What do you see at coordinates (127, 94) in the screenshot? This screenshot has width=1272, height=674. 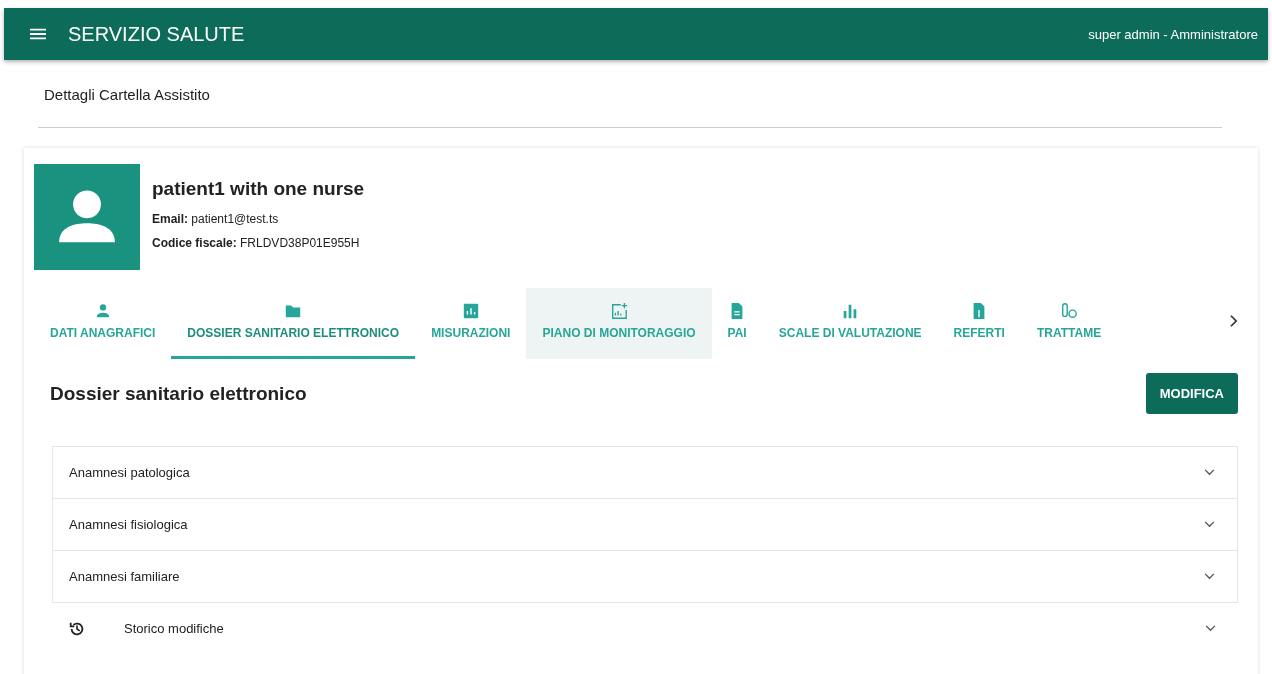 I see `page-title: Dettagli Cartella Assistito` at bounding box center [127, 94].